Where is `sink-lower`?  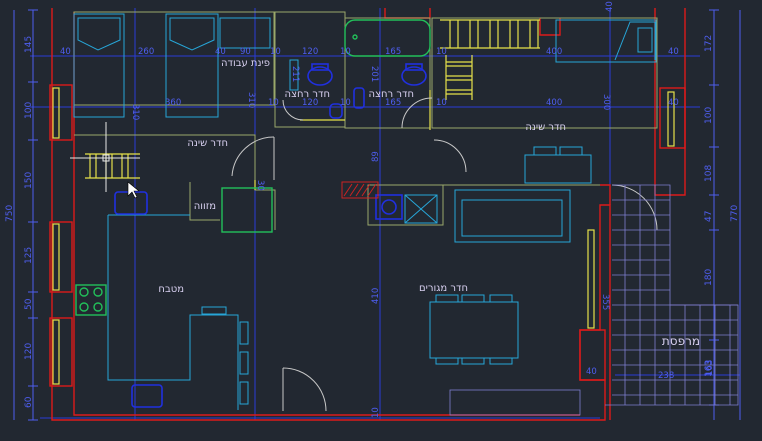 sink-lower is located at coordinates (147, 396).